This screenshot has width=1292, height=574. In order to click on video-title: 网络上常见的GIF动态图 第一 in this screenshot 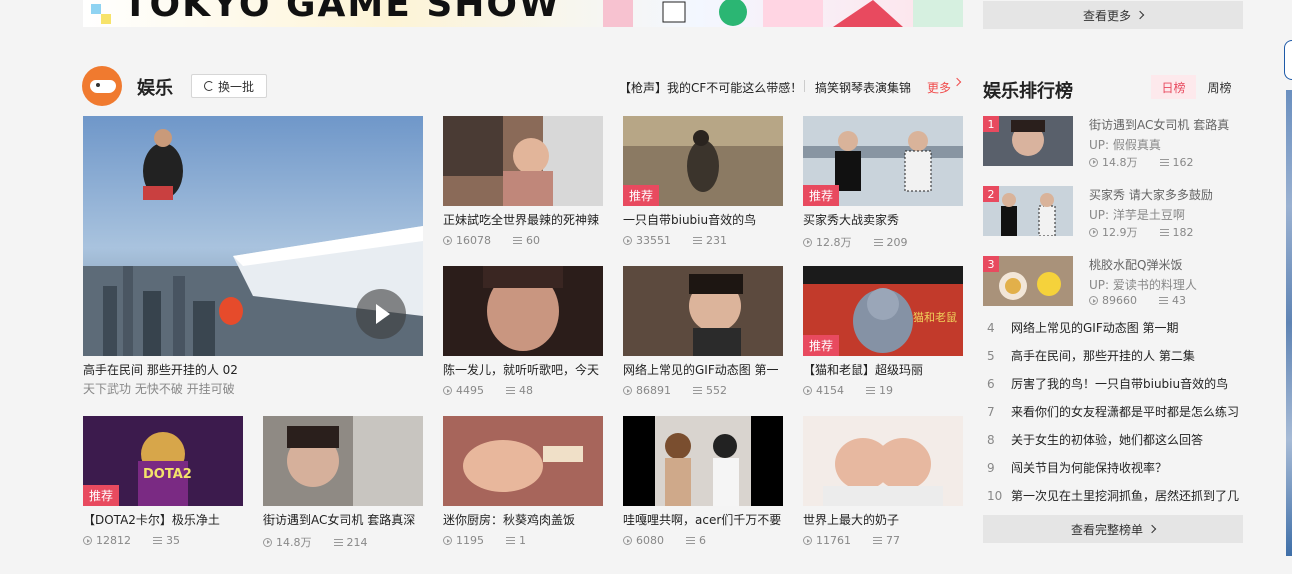, I will do `click(703, 370)`.